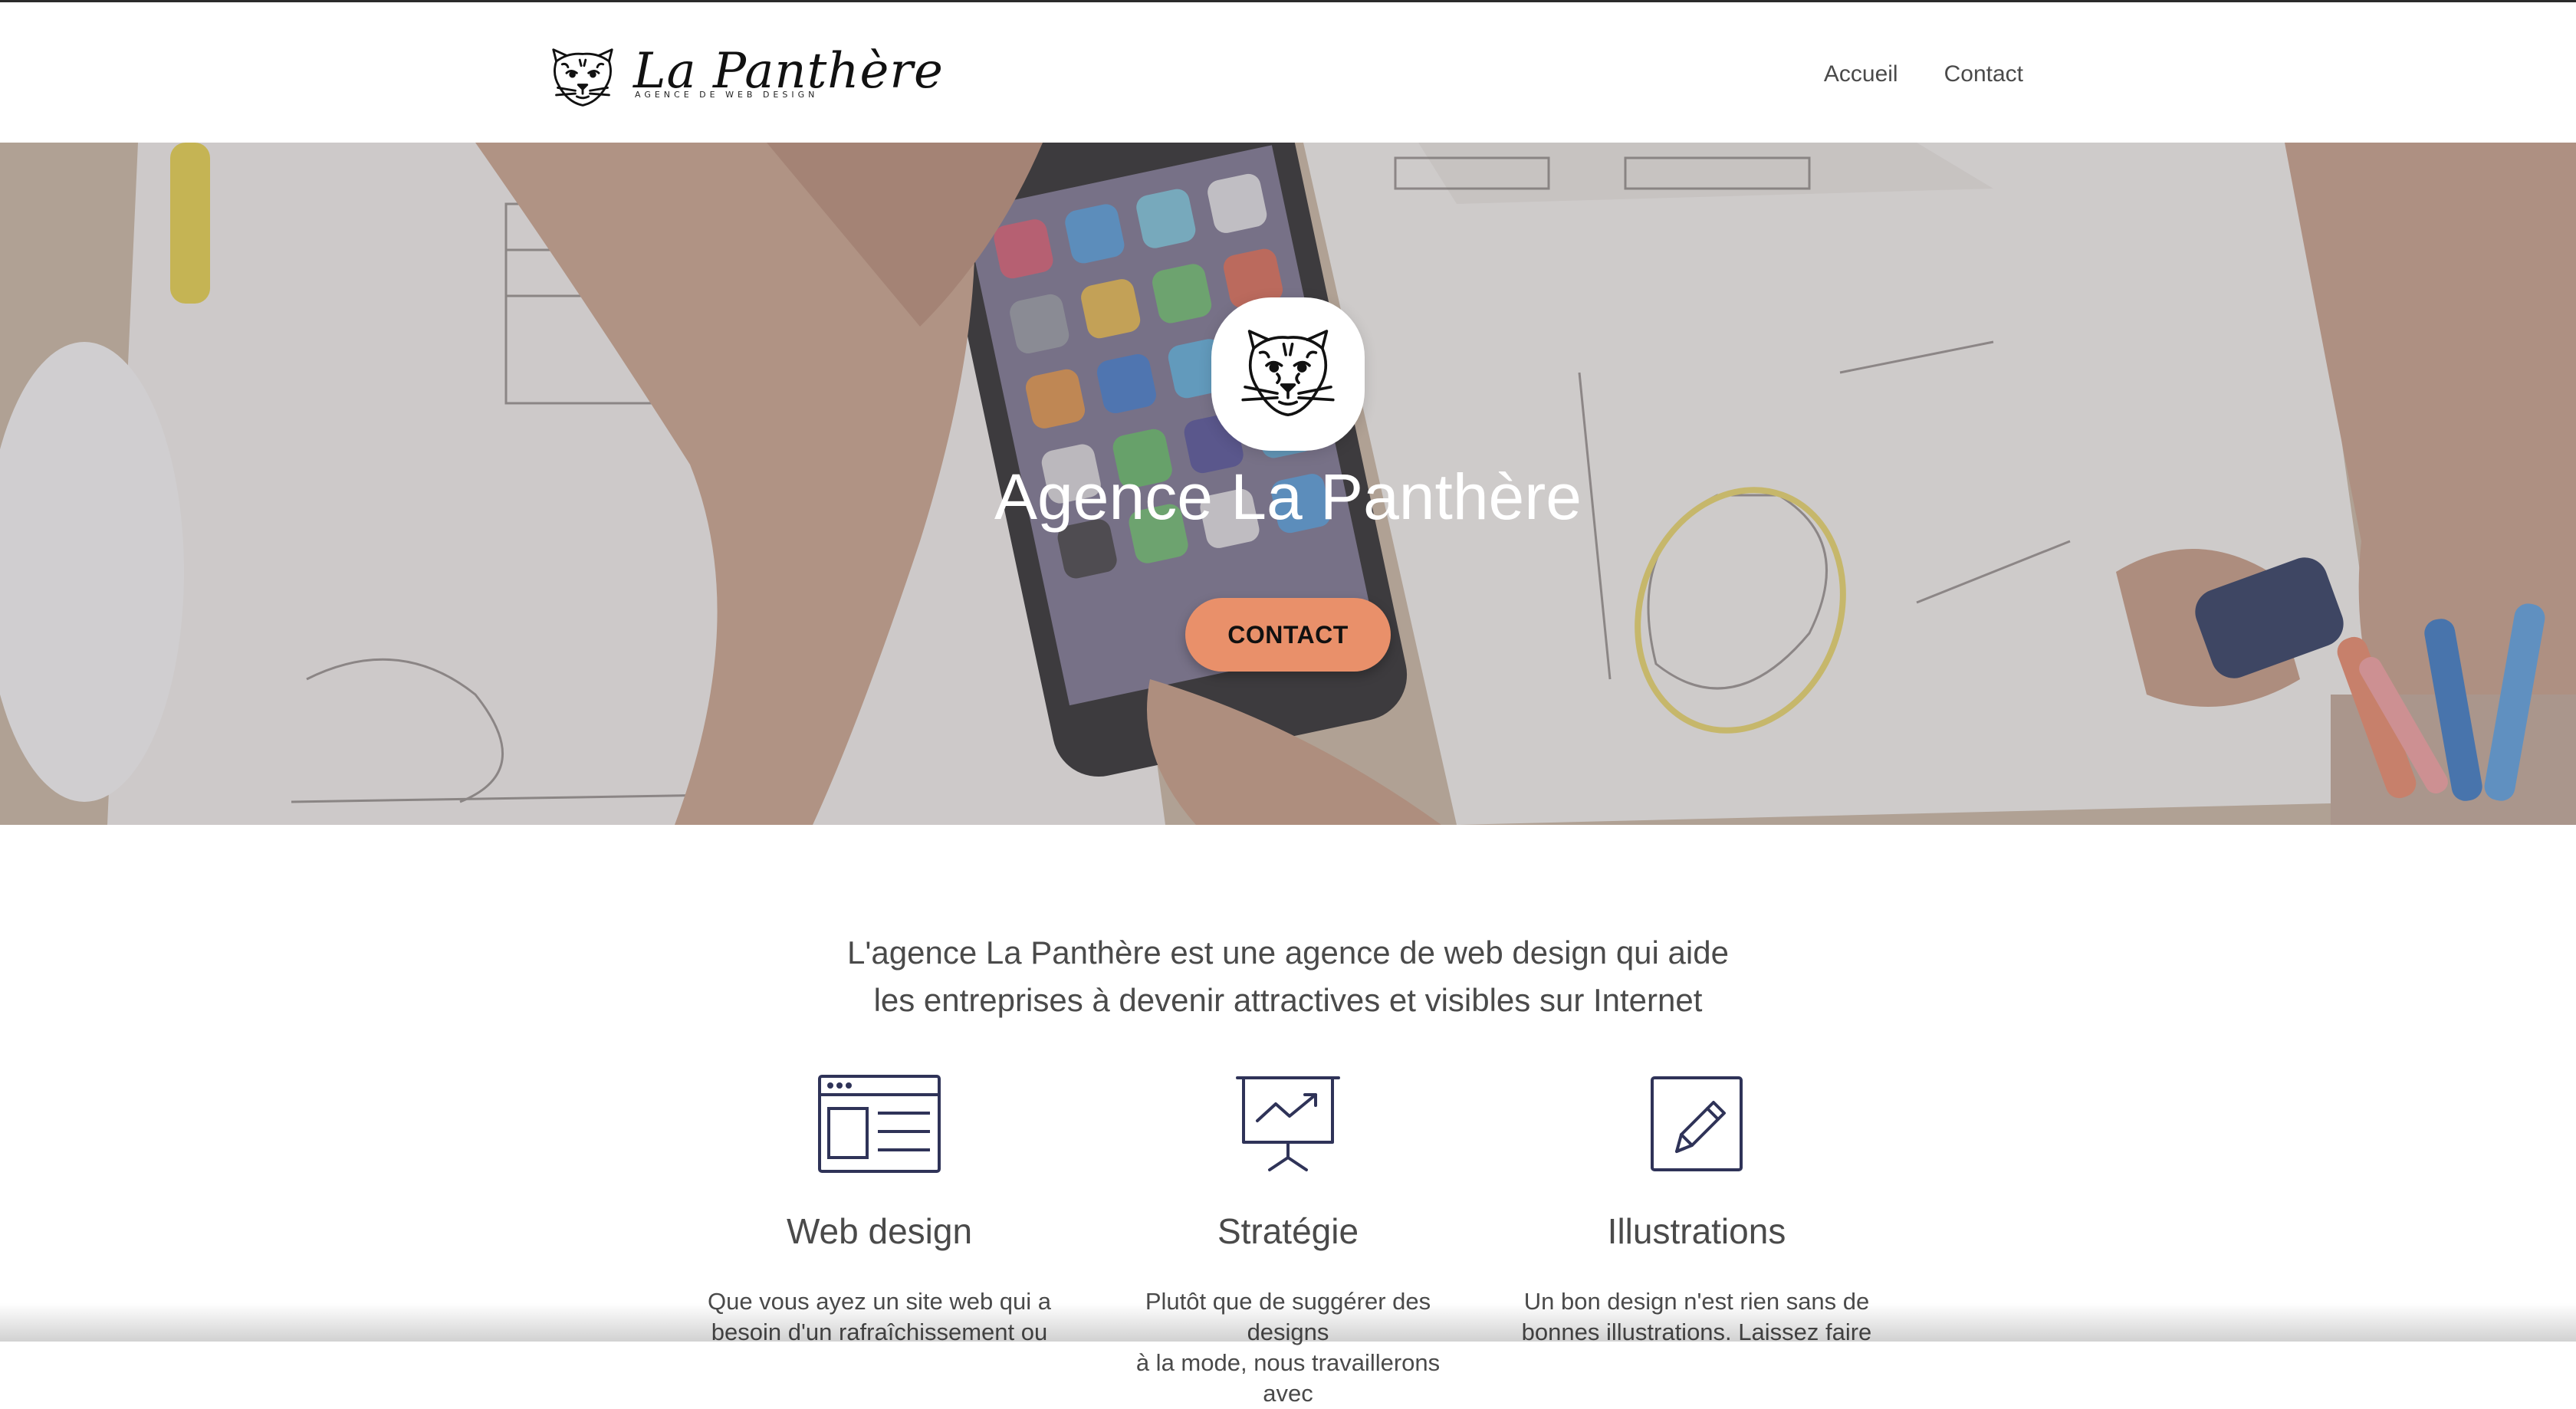 The width and height of the screenshot is (2576, 1409). I want to click on main-nav: Accueil Contact, so click(1924, 74).